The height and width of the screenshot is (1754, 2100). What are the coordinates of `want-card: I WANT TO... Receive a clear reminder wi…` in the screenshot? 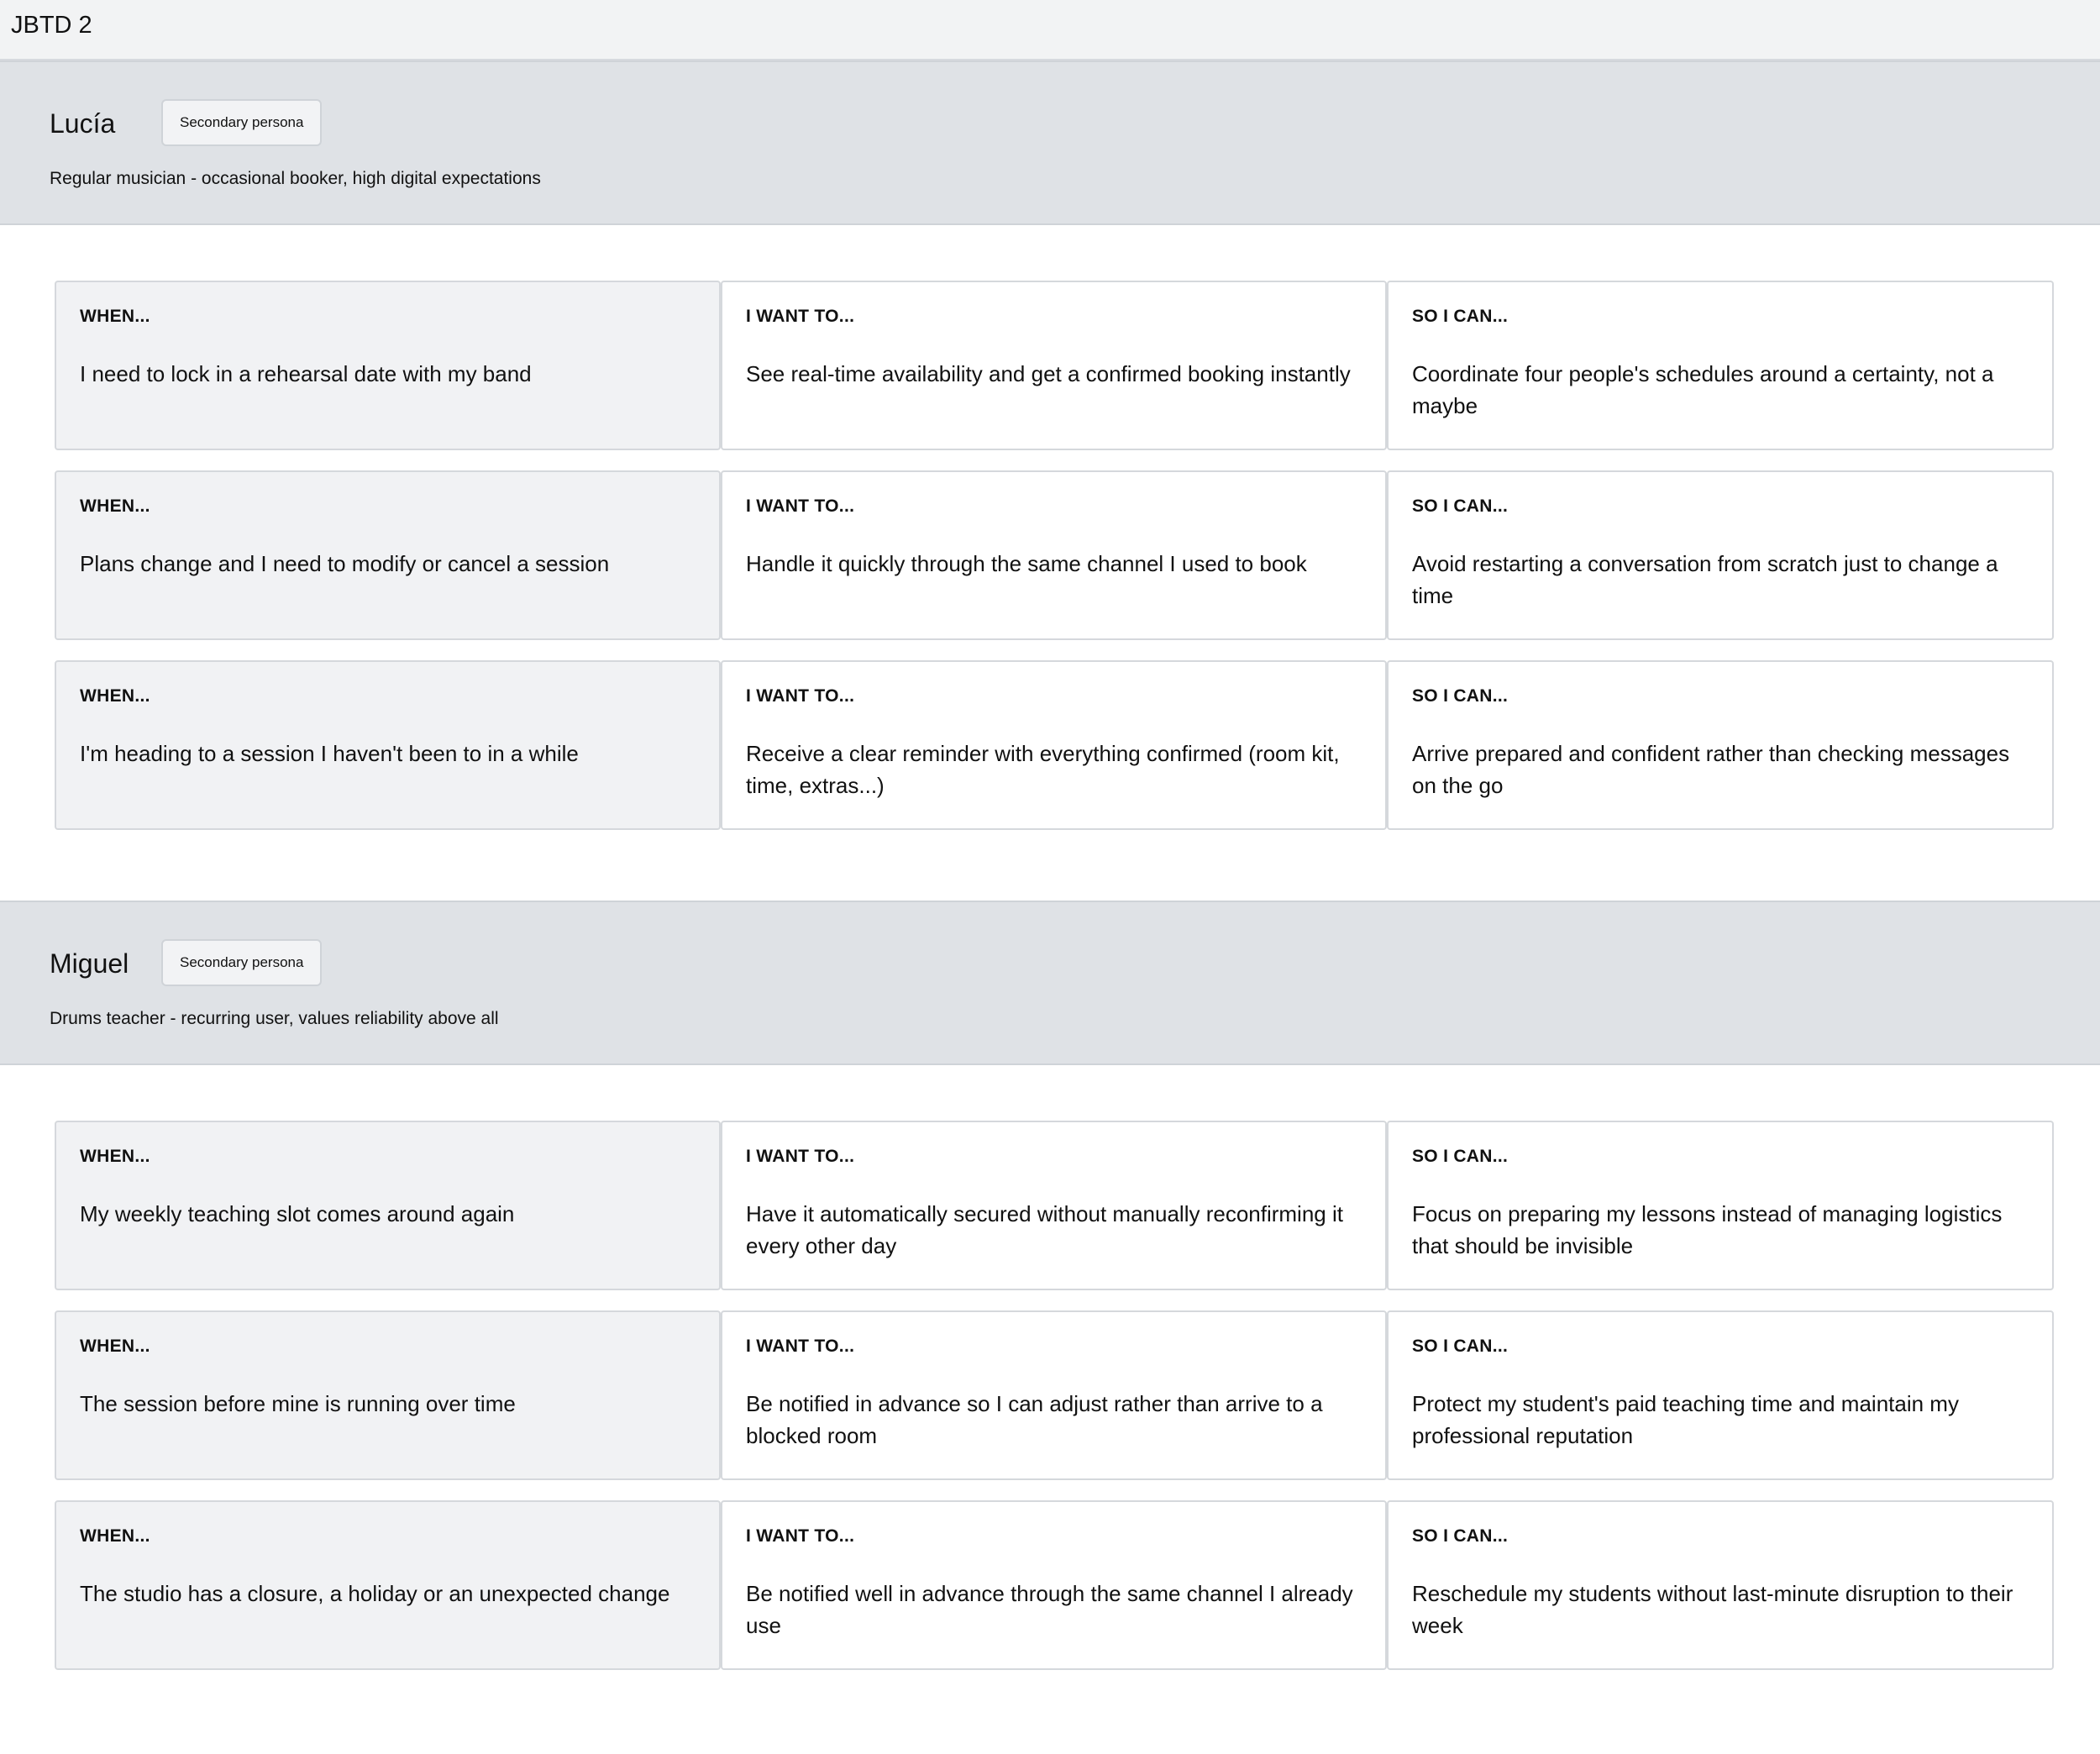 It's located at (1054, 745).